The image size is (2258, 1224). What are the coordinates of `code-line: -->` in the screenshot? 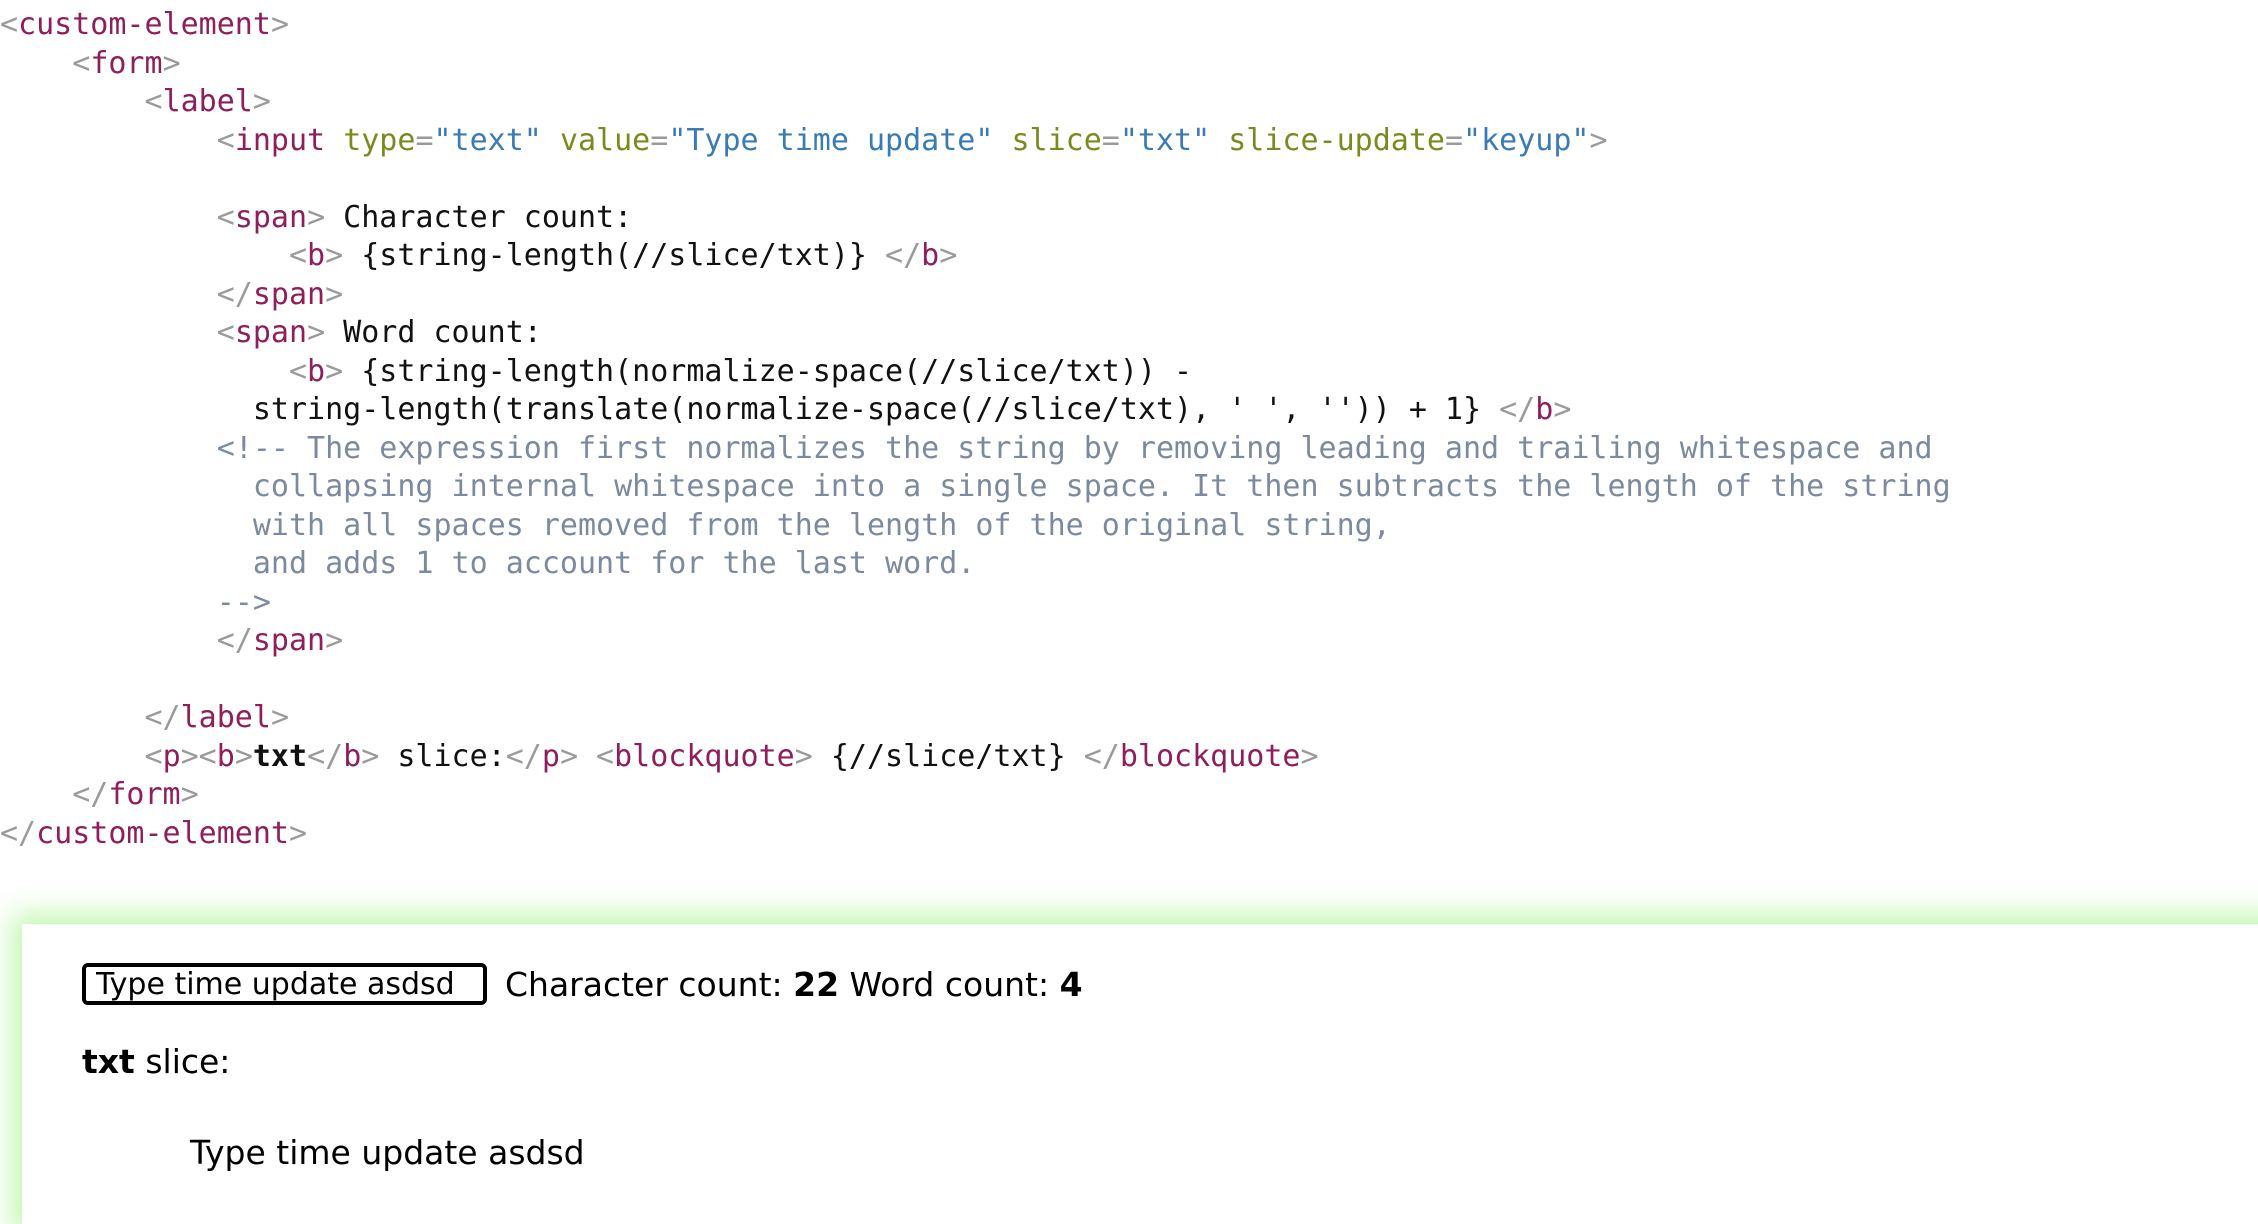 It's located at (1129, 603).